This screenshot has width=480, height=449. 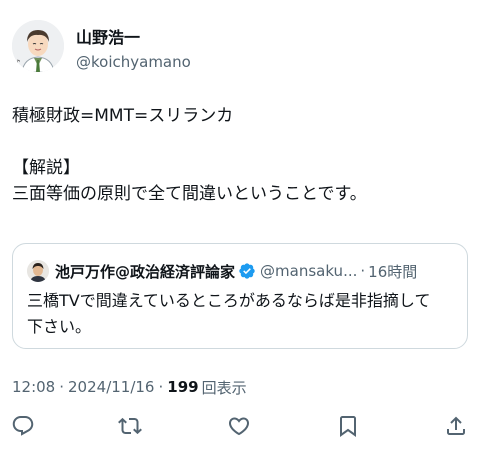 What do you see at coordinates (189, 194) in the screenshot?
I see `post-body-line: 三面等価の原則で全て間違いということです。` at bounding box center [189, 194].